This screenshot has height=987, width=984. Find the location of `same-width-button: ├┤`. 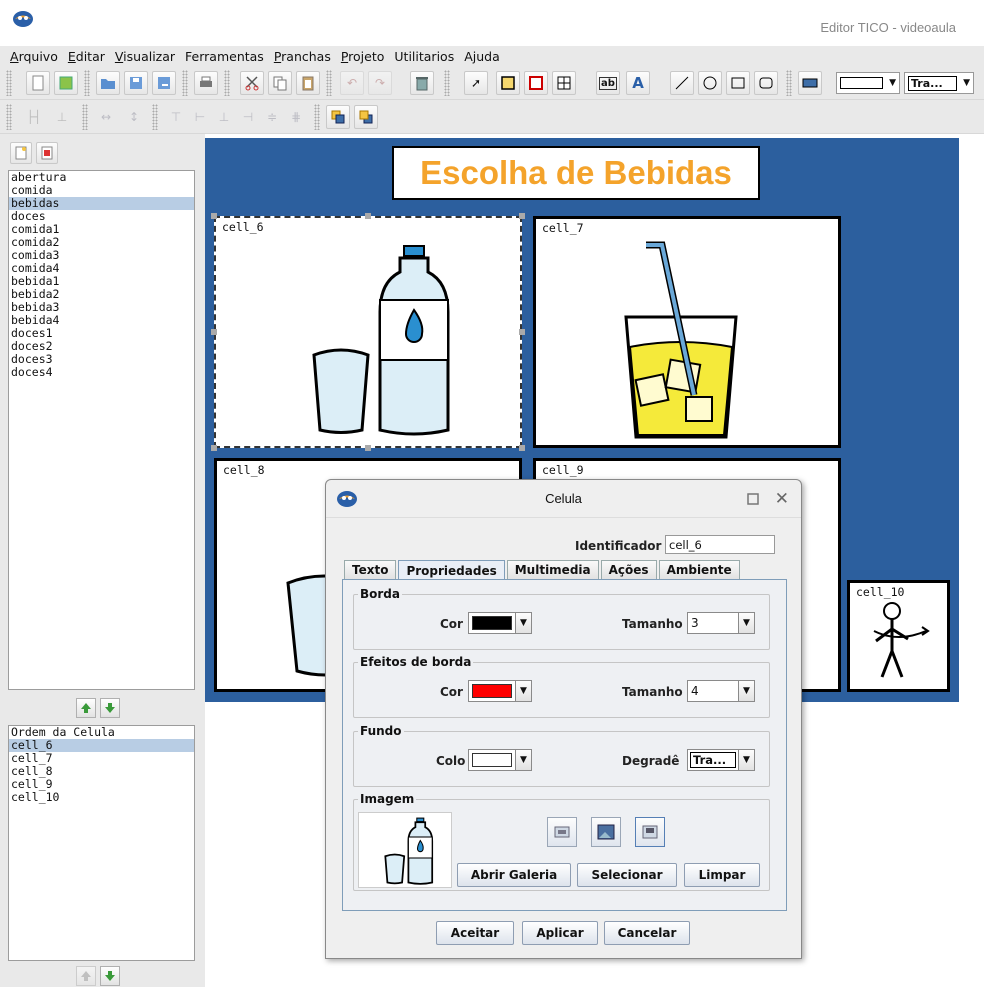

same-width-button: ├┤ is located at coordinates (34, 117).